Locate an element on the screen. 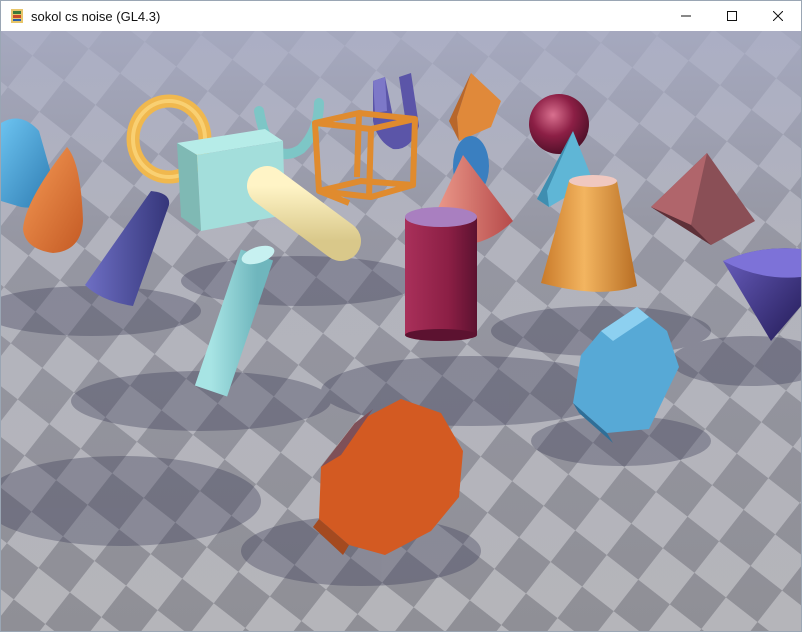  app-icon is located at coordinates (17, 16).